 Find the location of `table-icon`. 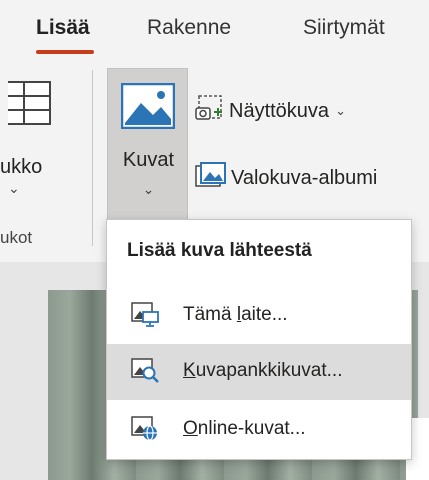

table-icon is located at coordinates (26, 105).